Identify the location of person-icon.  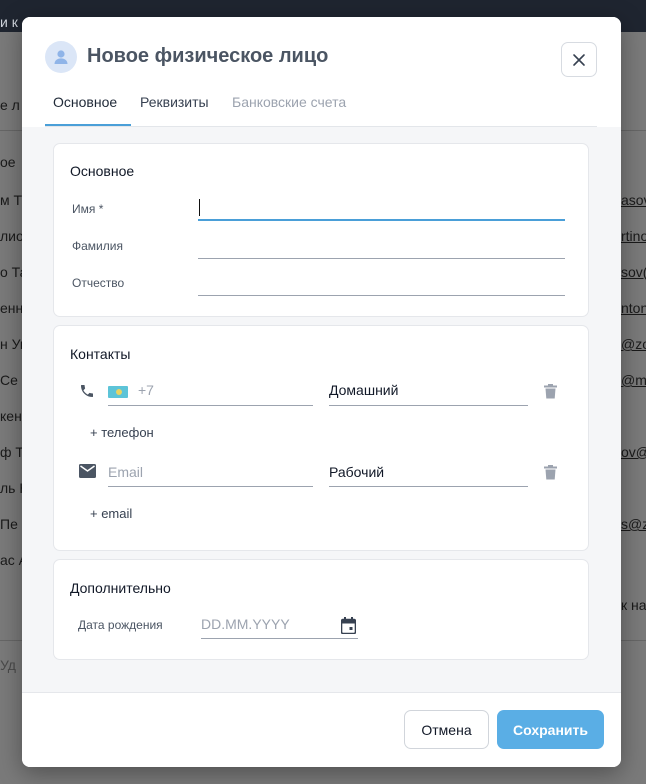
(61, 57).